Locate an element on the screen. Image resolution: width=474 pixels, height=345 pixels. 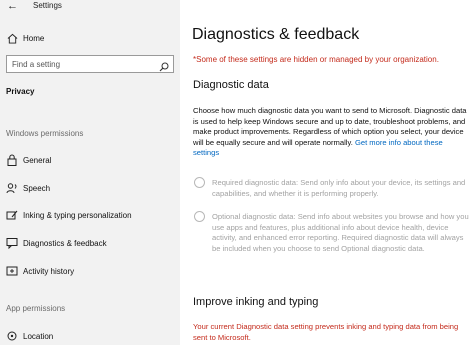
nav-home: Home is located at coordinates (90, 38).